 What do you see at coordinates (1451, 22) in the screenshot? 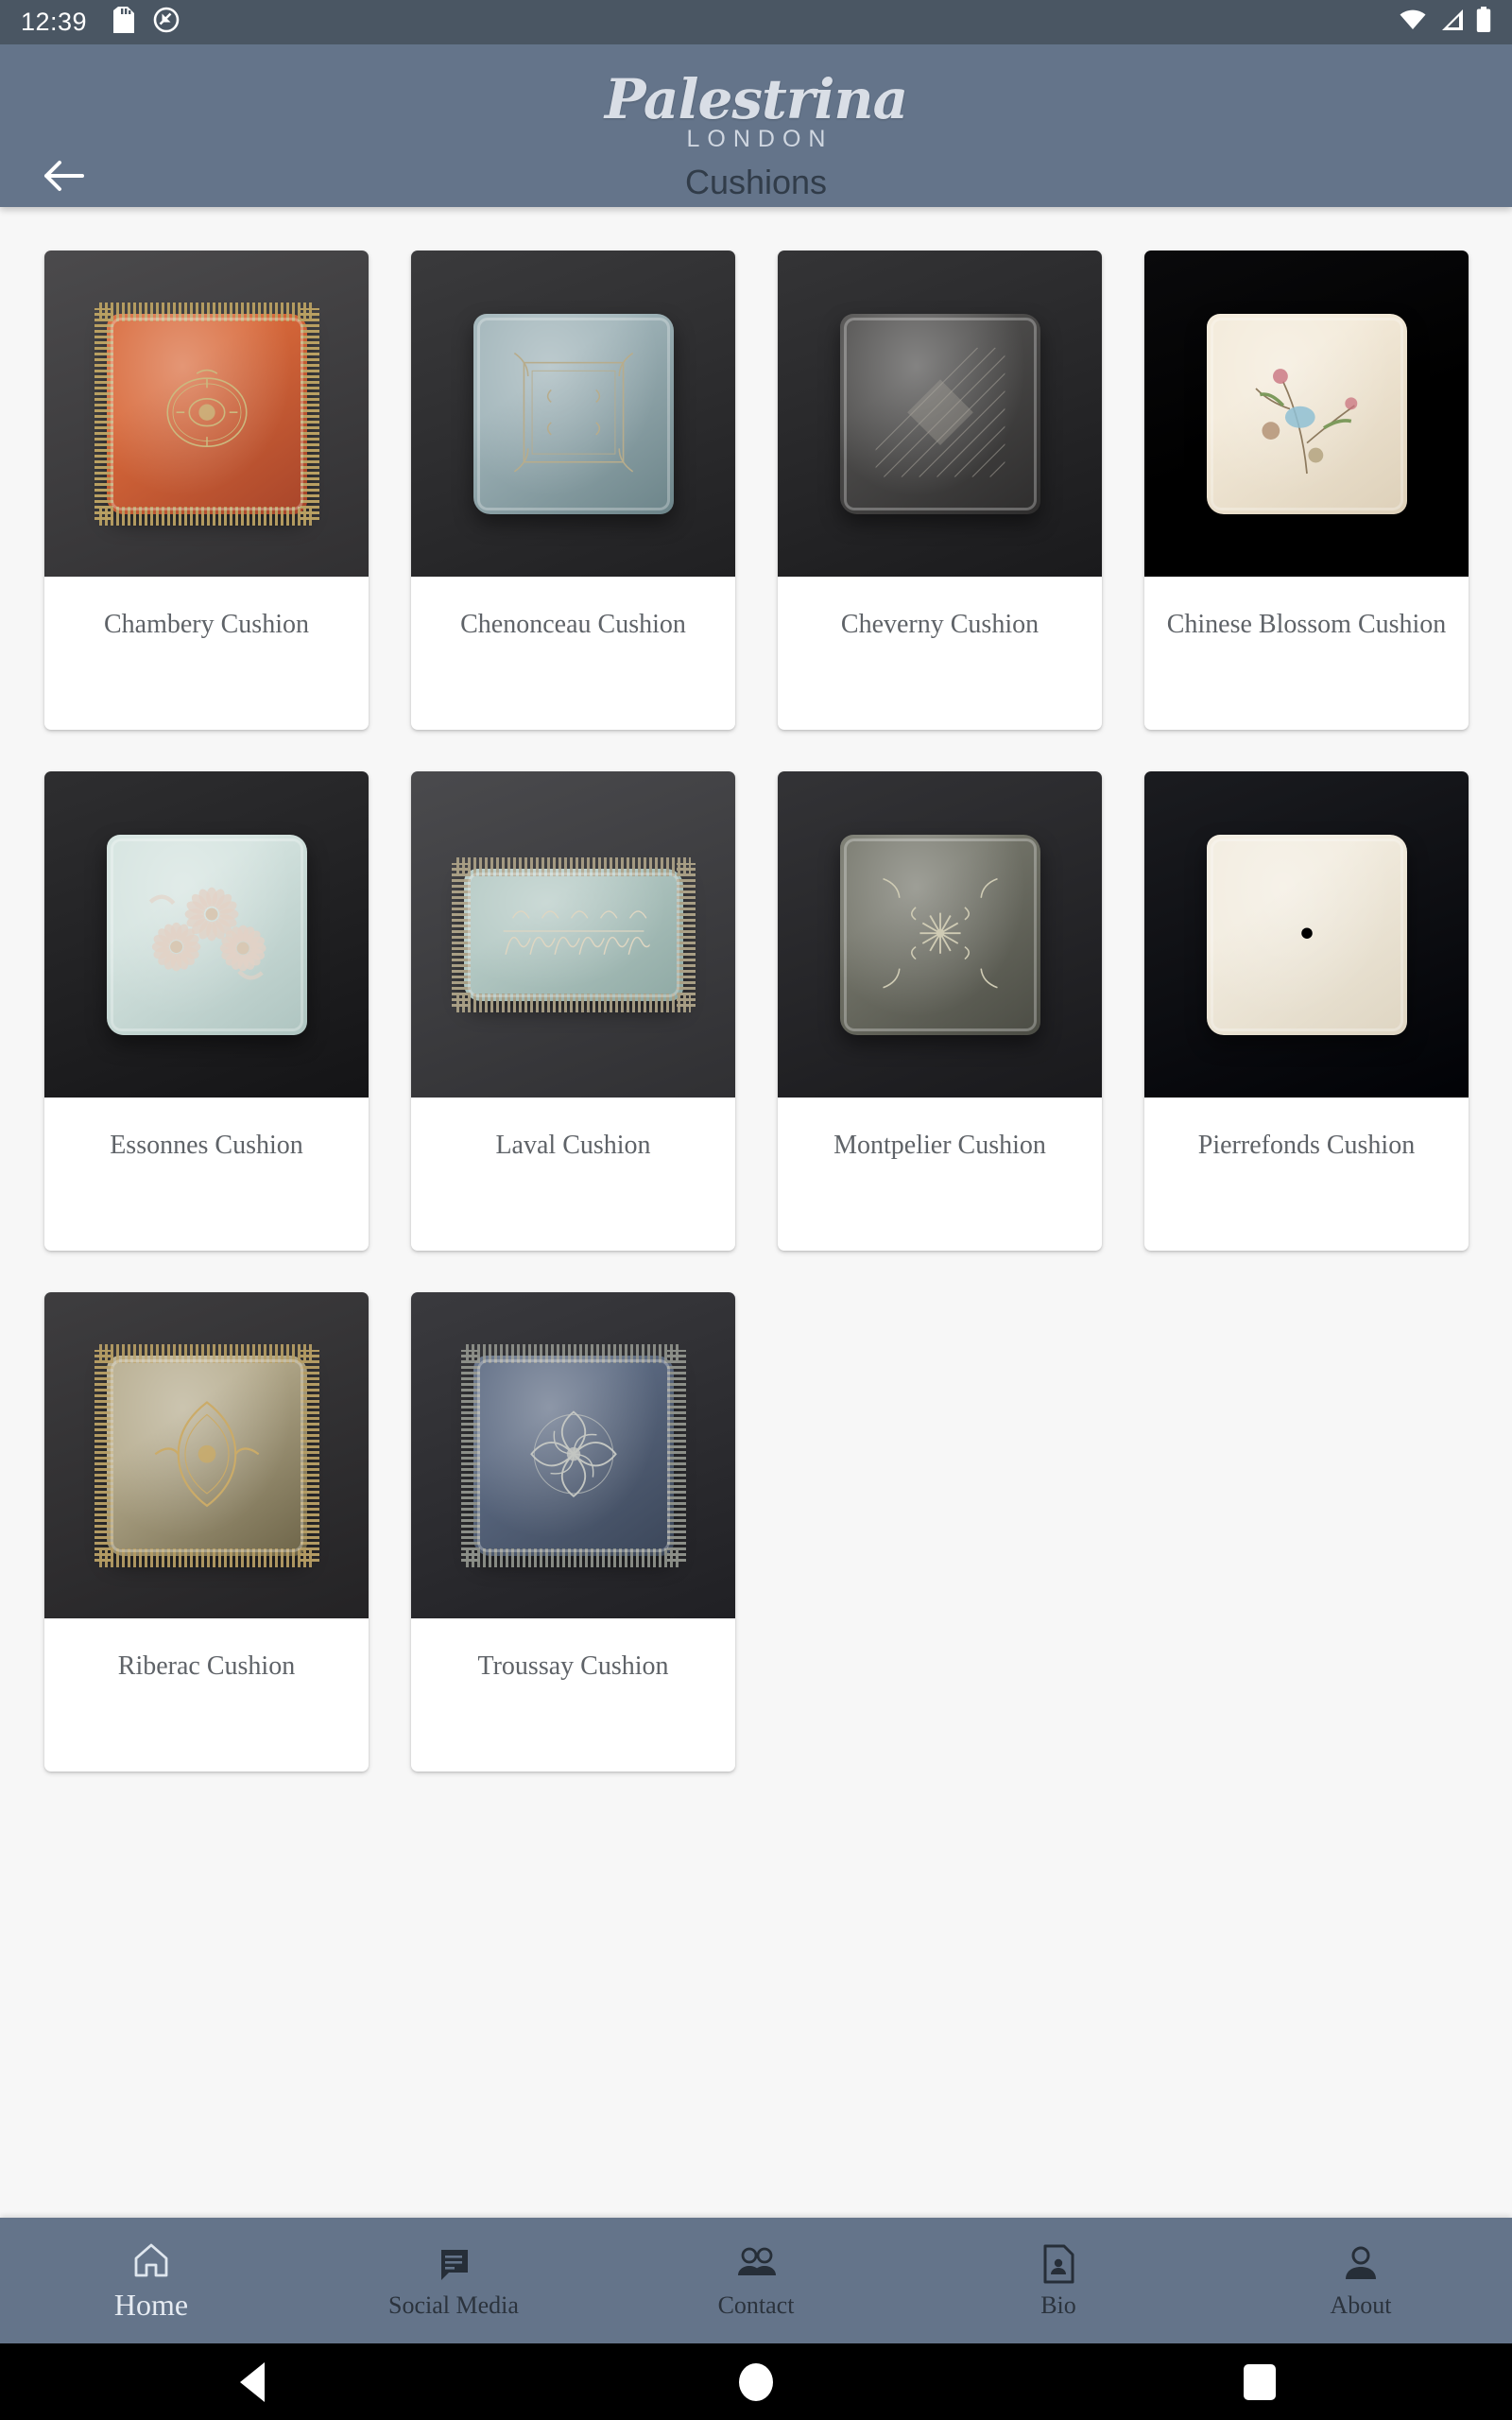
I see `cellular-signal-icon` at bounding box center [1451, 22].